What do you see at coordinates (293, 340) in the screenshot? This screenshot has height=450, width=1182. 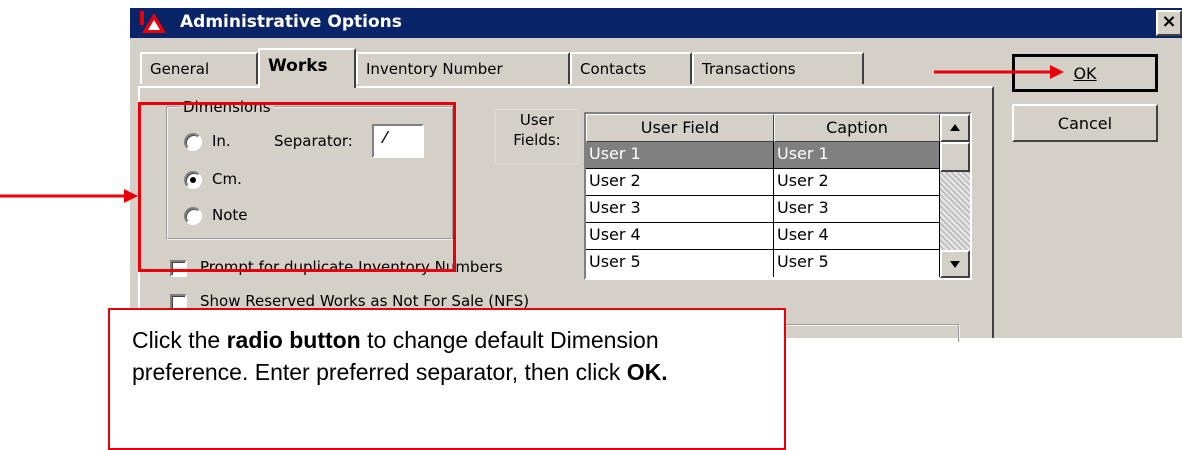 I see `callout-bold: radio button` at bounding box center [293, 340].